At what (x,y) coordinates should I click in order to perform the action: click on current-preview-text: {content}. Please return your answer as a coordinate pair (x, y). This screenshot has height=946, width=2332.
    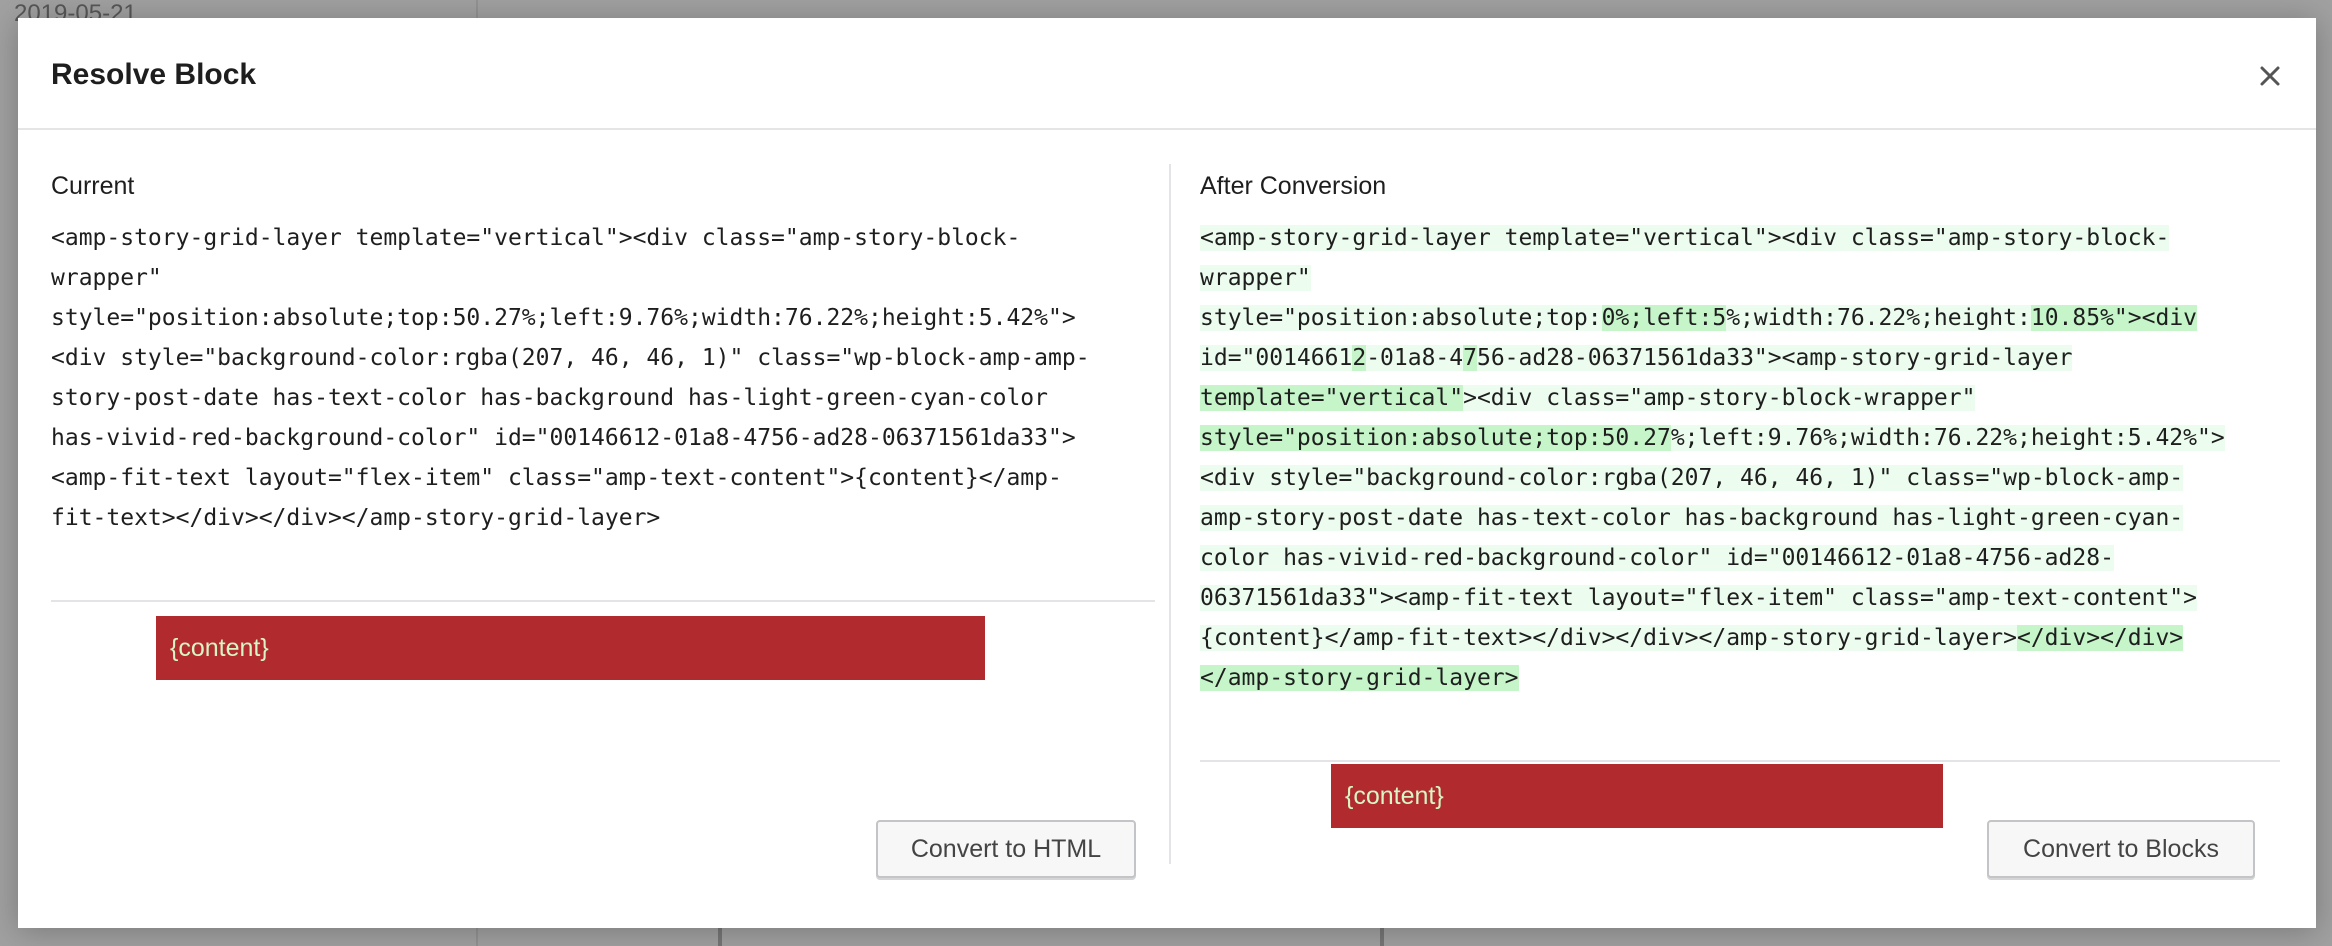
    Looking at the image, I should click on (219, 647).